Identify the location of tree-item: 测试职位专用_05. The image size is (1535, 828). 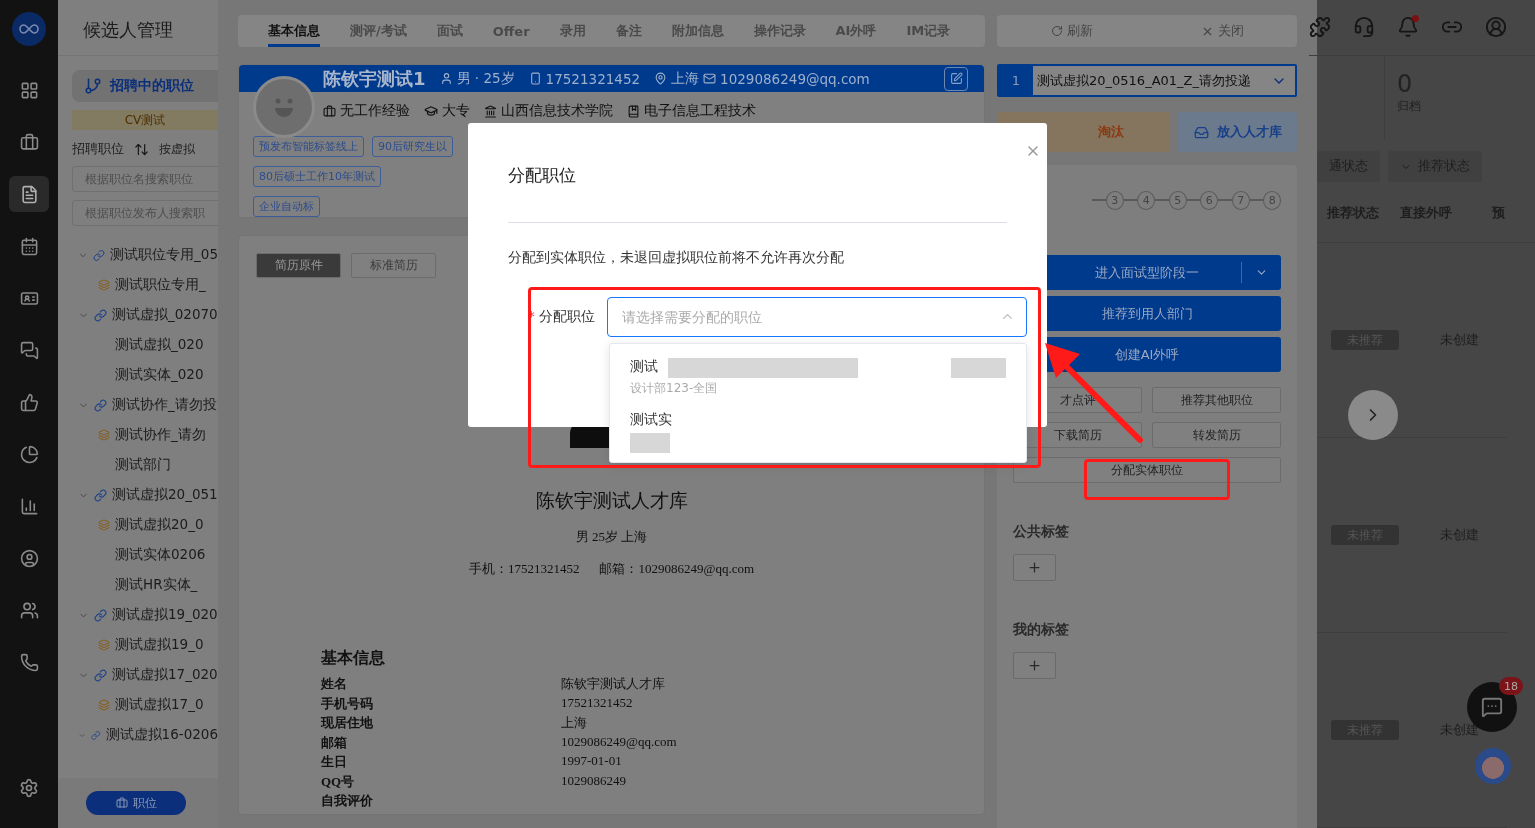
(148, 255).